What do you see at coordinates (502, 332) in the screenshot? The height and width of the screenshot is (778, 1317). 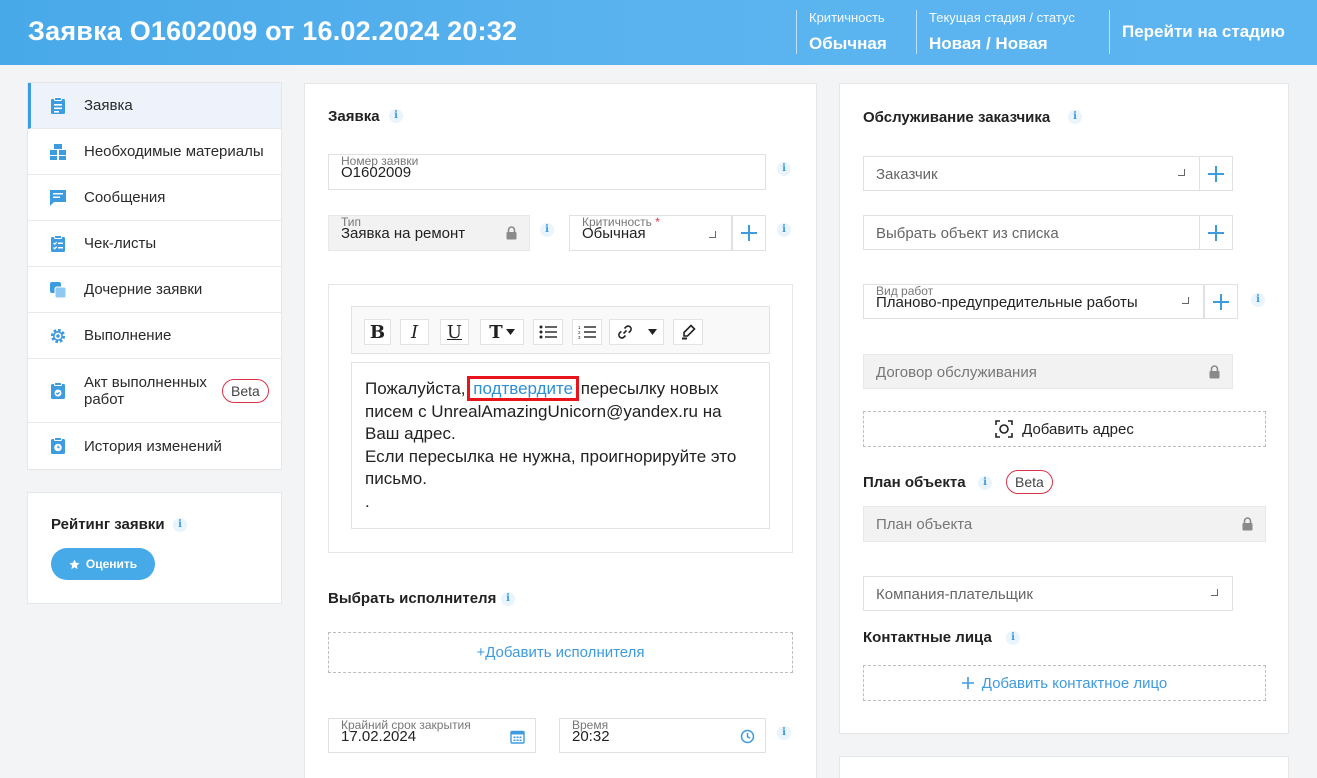 I see `text-size-button: T` at bounding box center [502, 332].